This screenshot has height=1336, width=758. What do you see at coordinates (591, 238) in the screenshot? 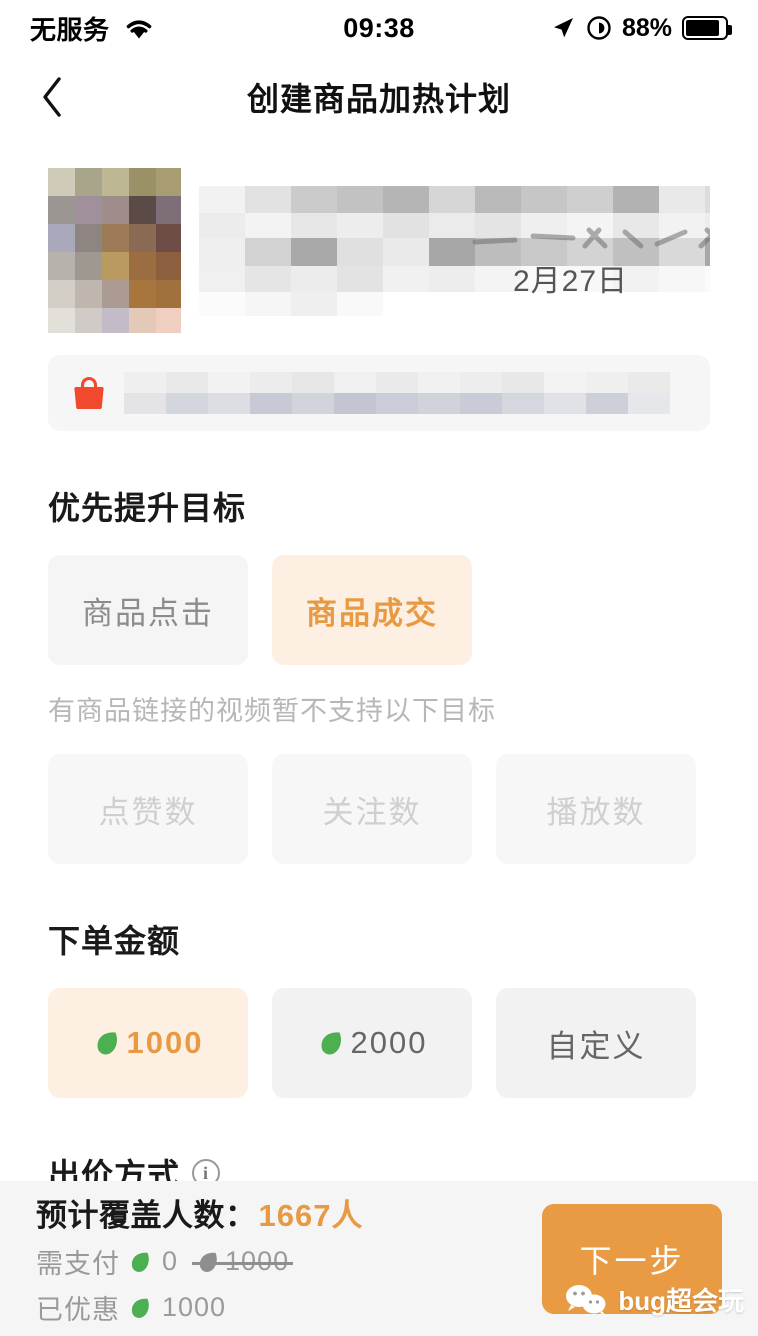
I see `censor-scribble-icon` at bounding box center [591, 238].